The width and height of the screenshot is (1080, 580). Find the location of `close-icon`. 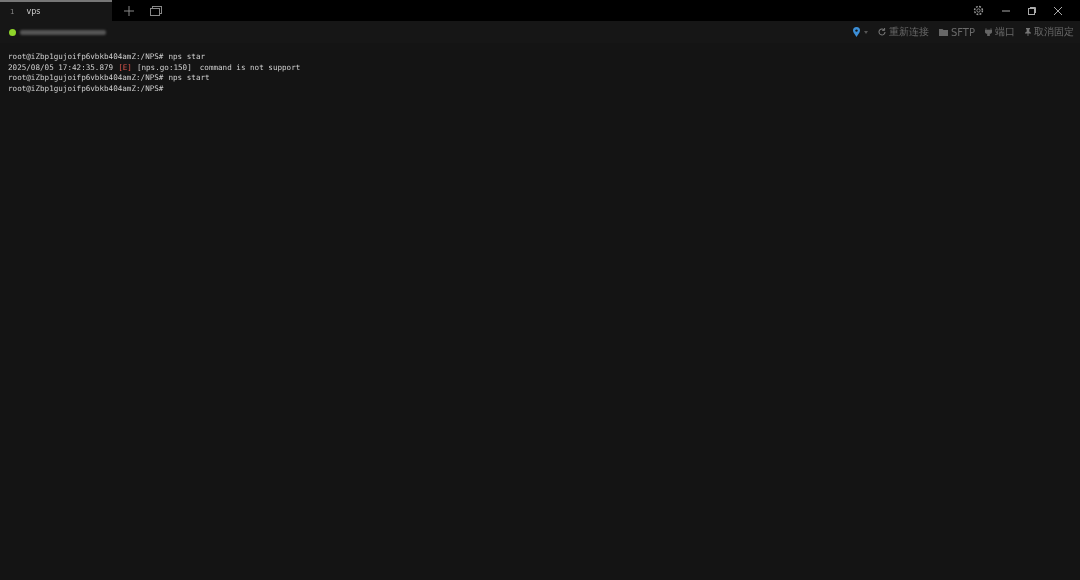

close-icon is located at coordinates (1058, 10).